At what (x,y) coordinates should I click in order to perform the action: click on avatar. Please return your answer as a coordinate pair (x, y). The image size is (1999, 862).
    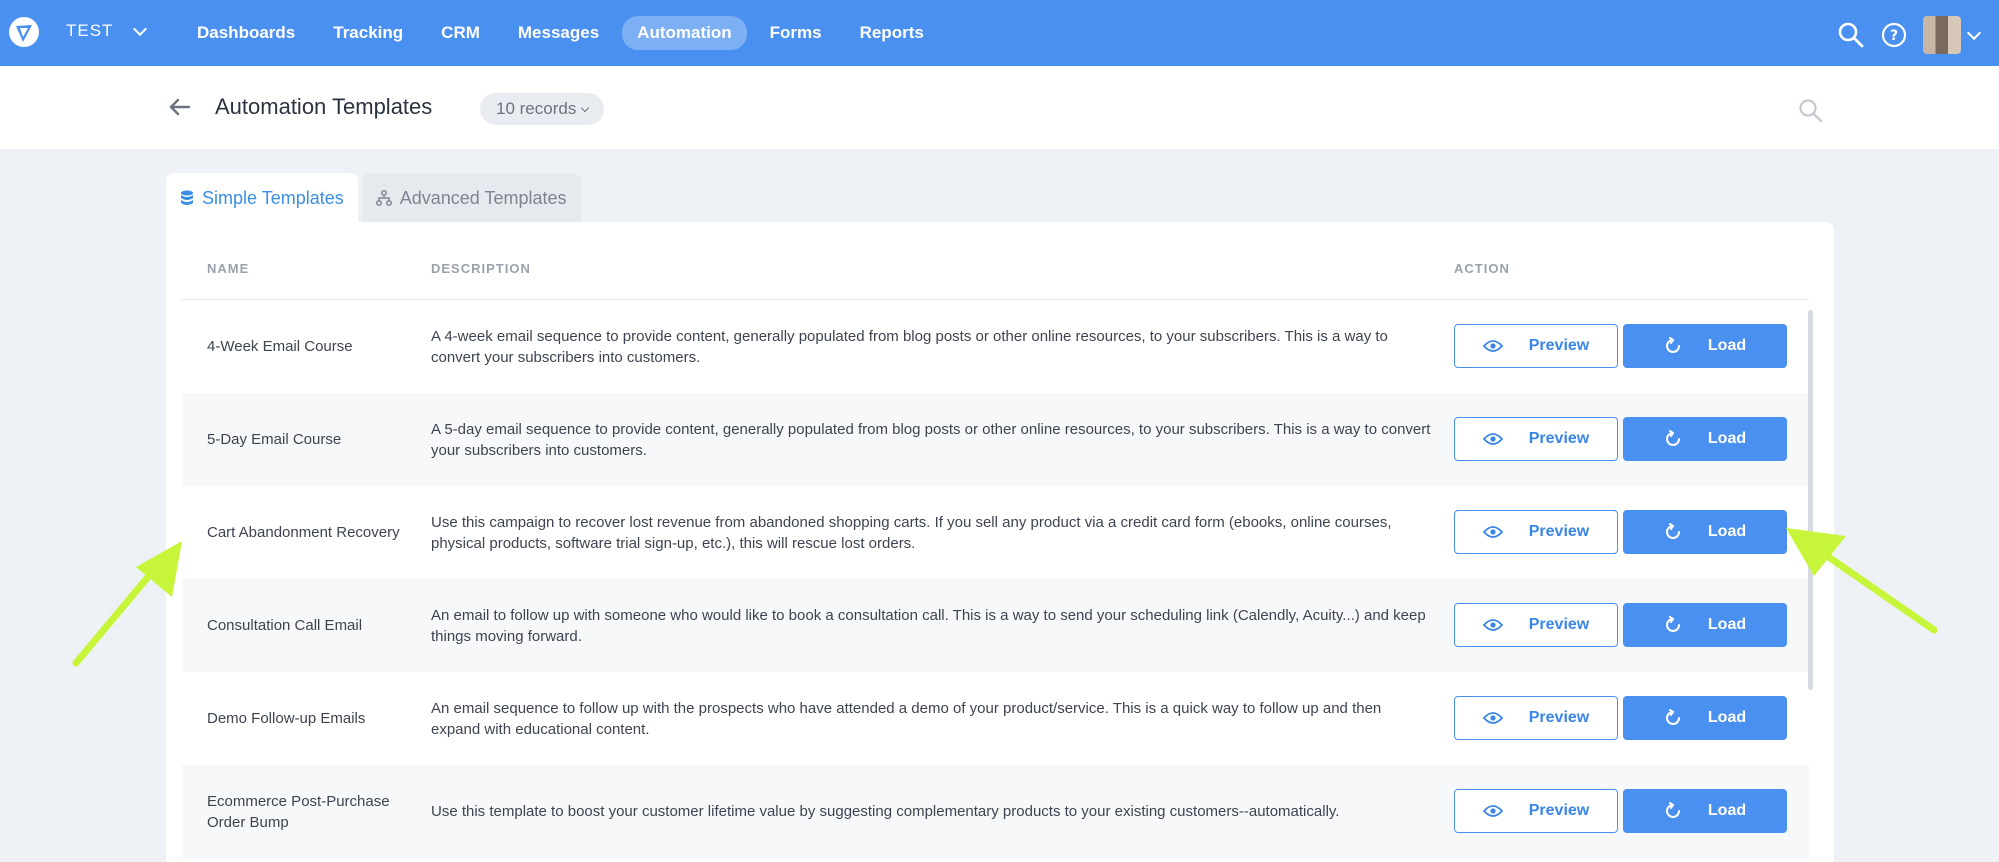
    Looking at the image, I should click on (1942, 35).